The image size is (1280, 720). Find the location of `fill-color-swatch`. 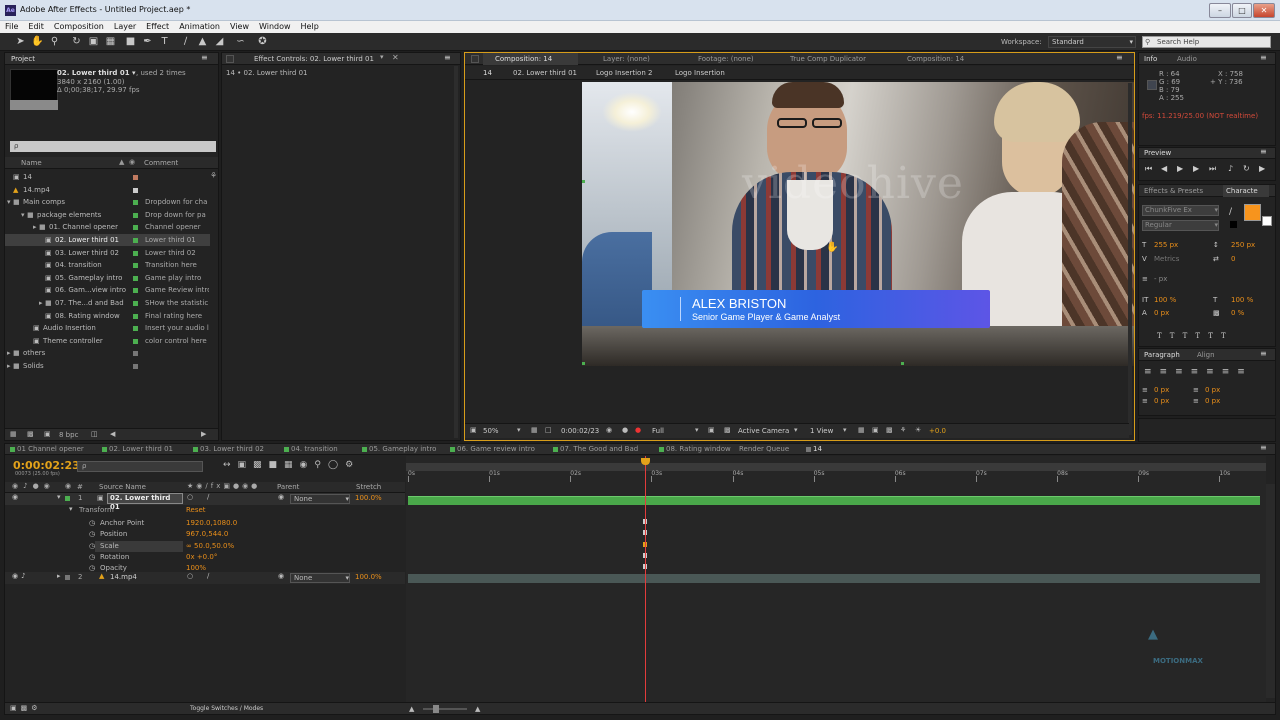

fill-color-swatch is located at coordinates (1252, 212).